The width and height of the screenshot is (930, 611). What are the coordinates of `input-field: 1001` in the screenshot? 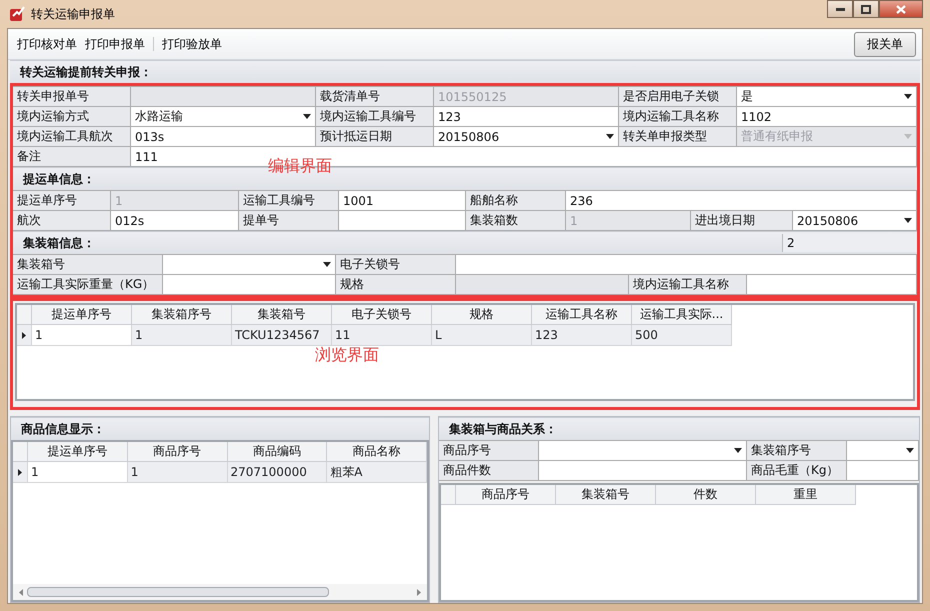 It's located at (402, 201).